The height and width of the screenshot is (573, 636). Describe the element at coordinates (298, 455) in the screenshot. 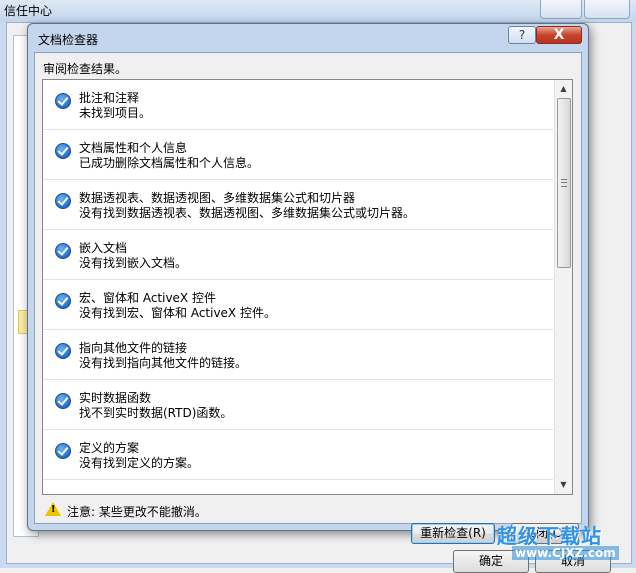

I see `result-item-scenarios: 定义的方案 没有找到定义的方案。` at that location.